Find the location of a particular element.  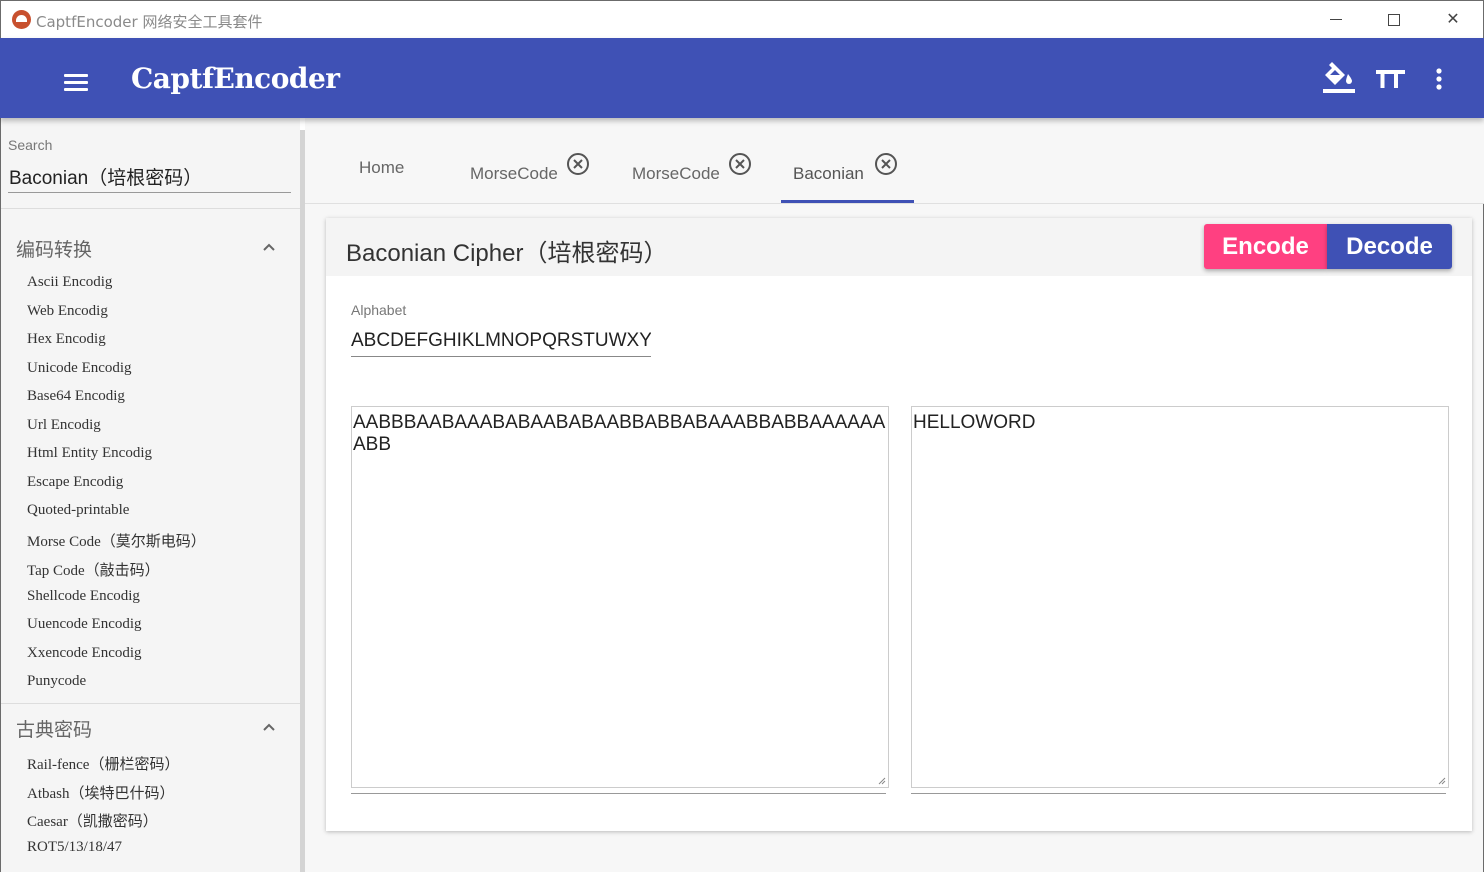

sidebar-item: Morse Code（莫尔斯电码） is located at coordinates (116, 540).